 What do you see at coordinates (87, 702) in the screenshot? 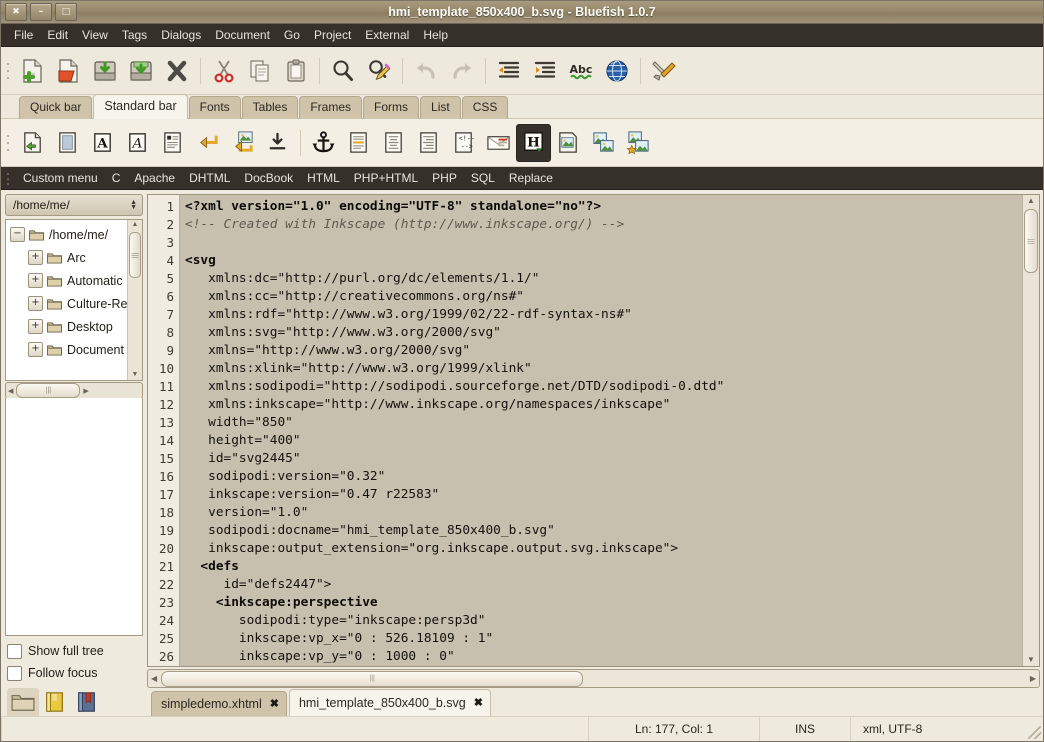
I see `reference-tab-button` at bounding box center [87, 702].